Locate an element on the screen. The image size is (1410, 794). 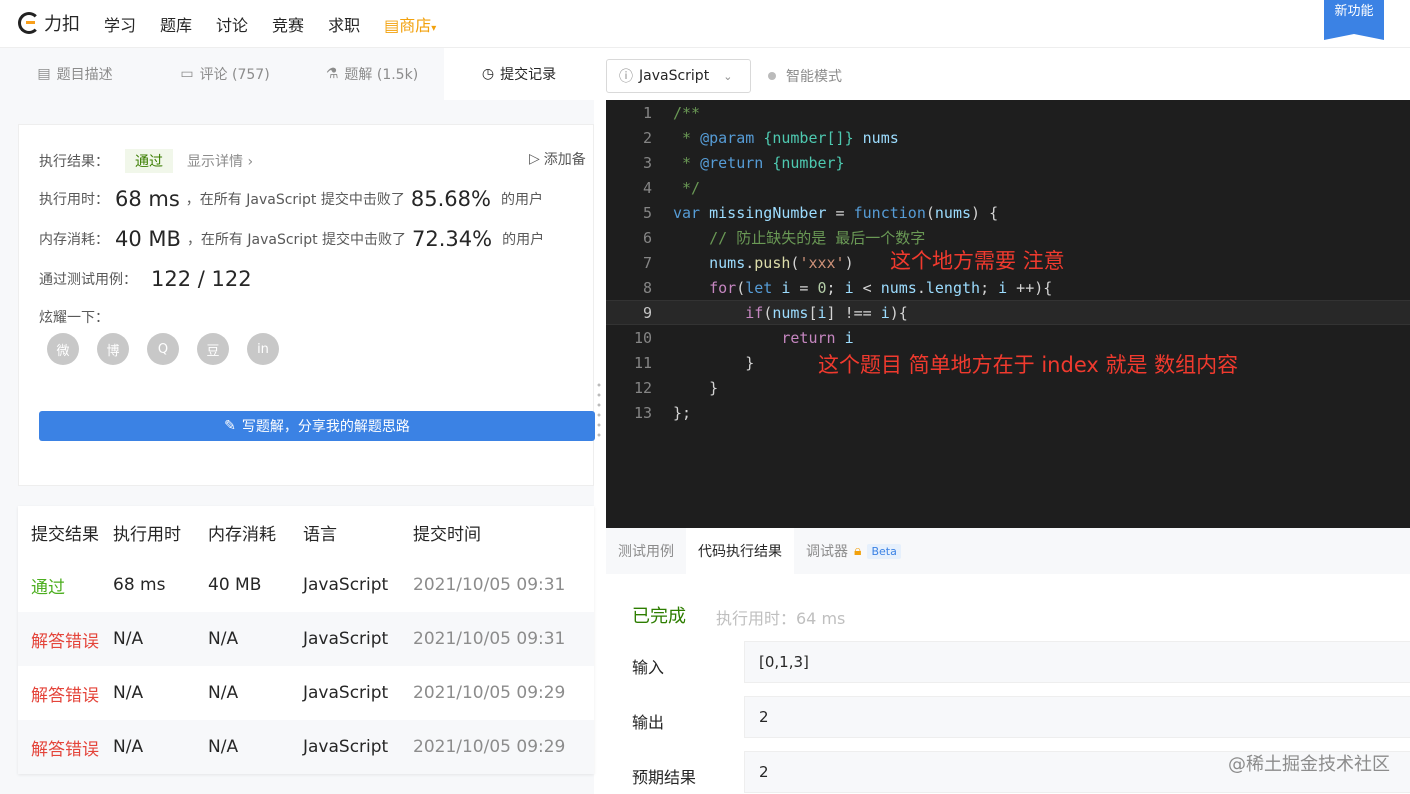
code-text: * @param {number[]} nums is located at coordinates (786, 137).